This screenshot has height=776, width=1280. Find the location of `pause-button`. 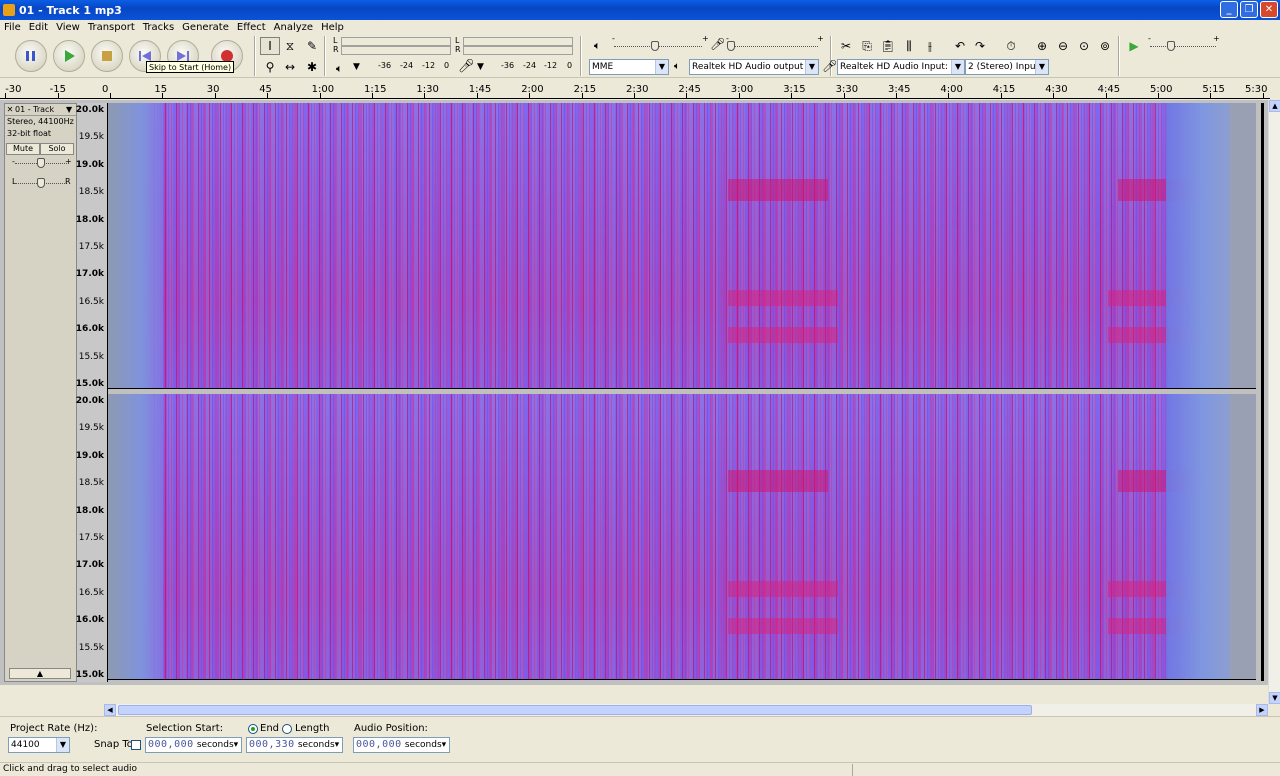

pause-button is located at coordinates (31, 56).